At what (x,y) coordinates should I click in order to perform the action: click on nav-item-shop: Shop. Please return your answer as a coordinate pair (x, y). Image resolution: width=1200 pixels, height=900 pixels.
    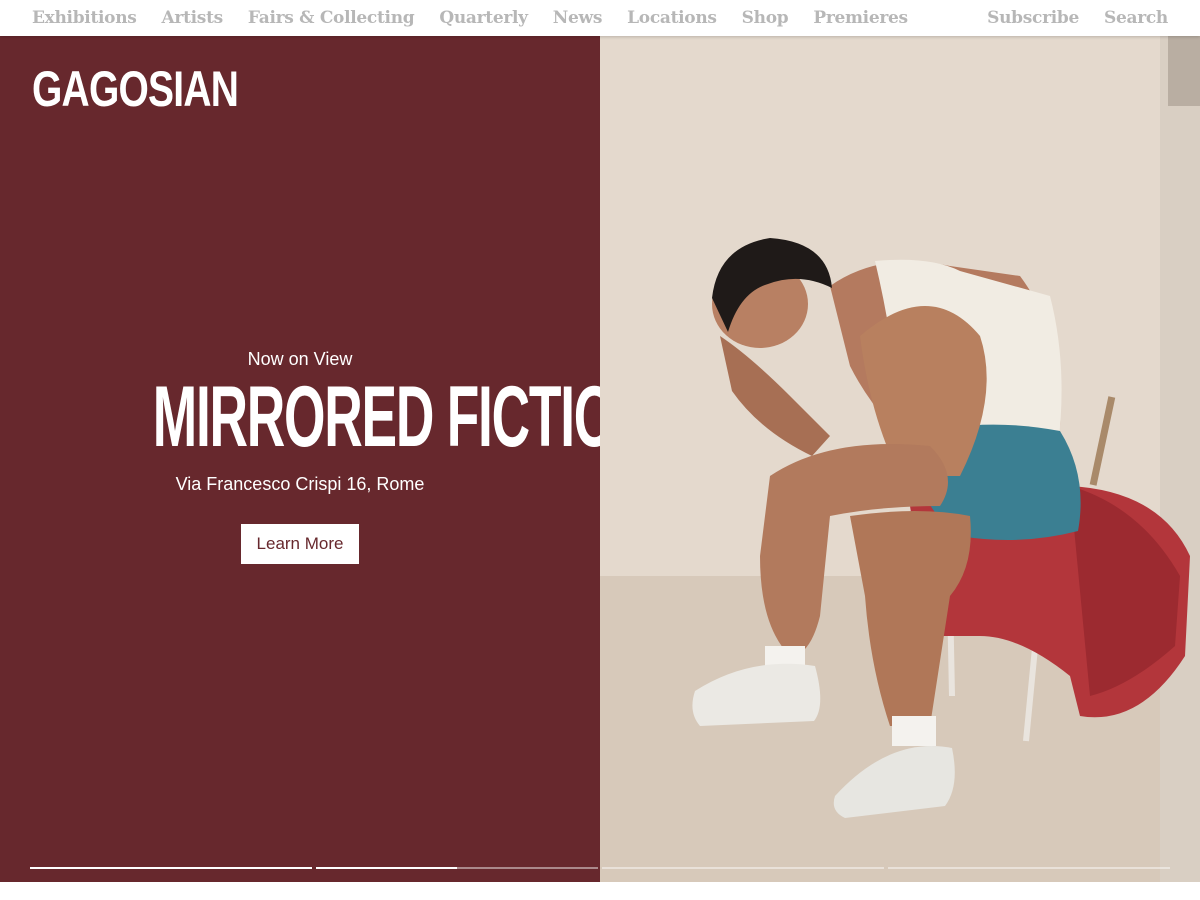
    Looking at the image, I should click on (765, 18).